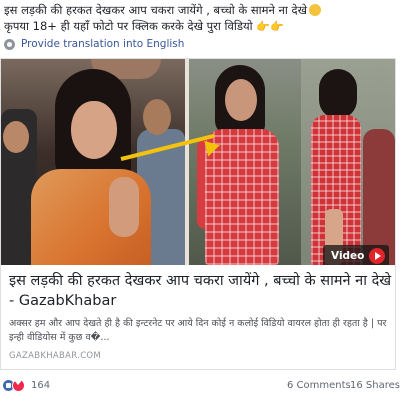 The width and height of the screenshot is (406, 400). Describe the element at coordinates (41, 385) in the screenshot. I see `reactions-count: 164` at that location.